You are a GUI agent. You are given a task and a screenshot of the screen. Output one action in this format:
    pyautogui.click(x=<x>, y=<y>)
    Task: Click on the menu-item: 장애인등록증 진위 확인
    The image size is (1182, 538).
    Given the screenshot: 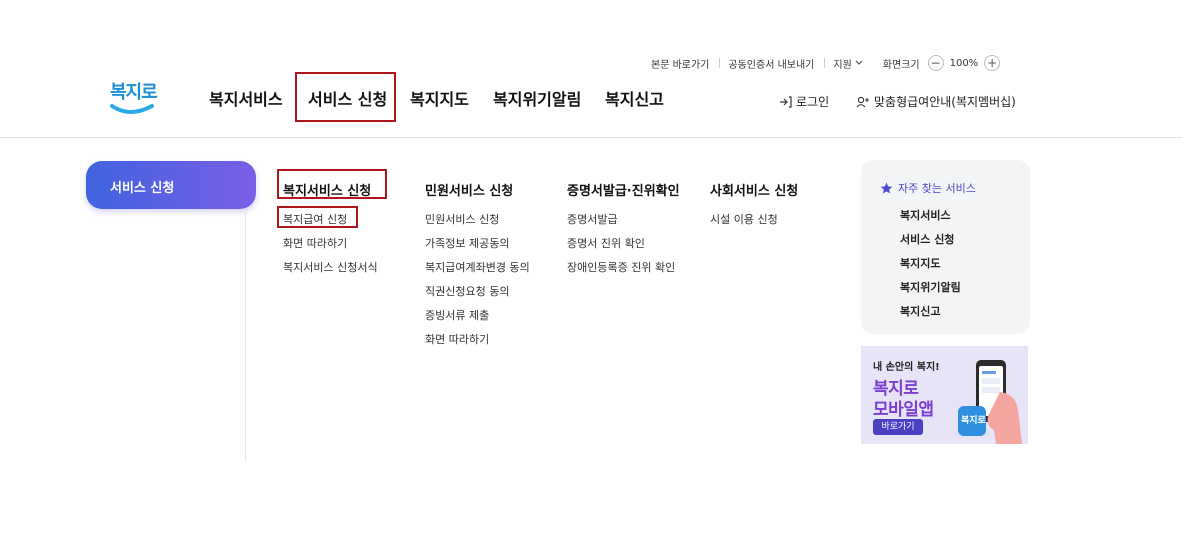 What is the action you would take?
    pyautogui.click(x=621, y=267)
    